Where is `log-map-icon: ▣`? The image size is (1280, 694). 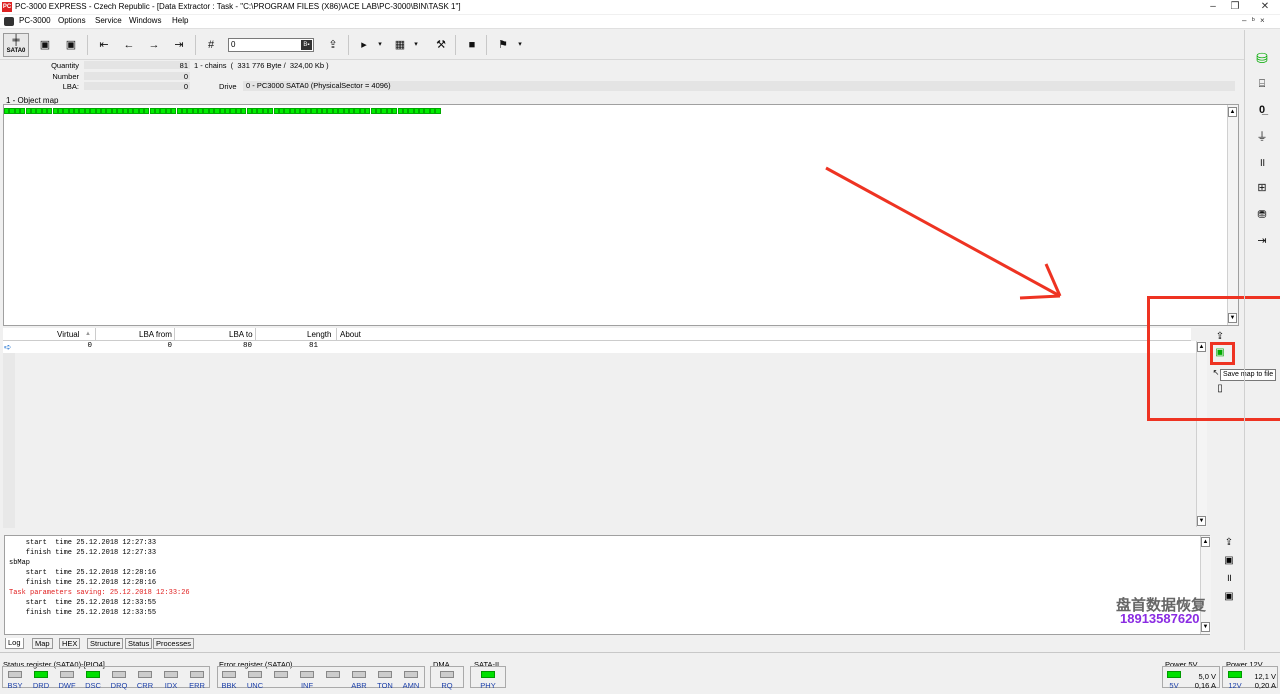 log-map-icon: ▣ is located at coordinates (1229, 597).